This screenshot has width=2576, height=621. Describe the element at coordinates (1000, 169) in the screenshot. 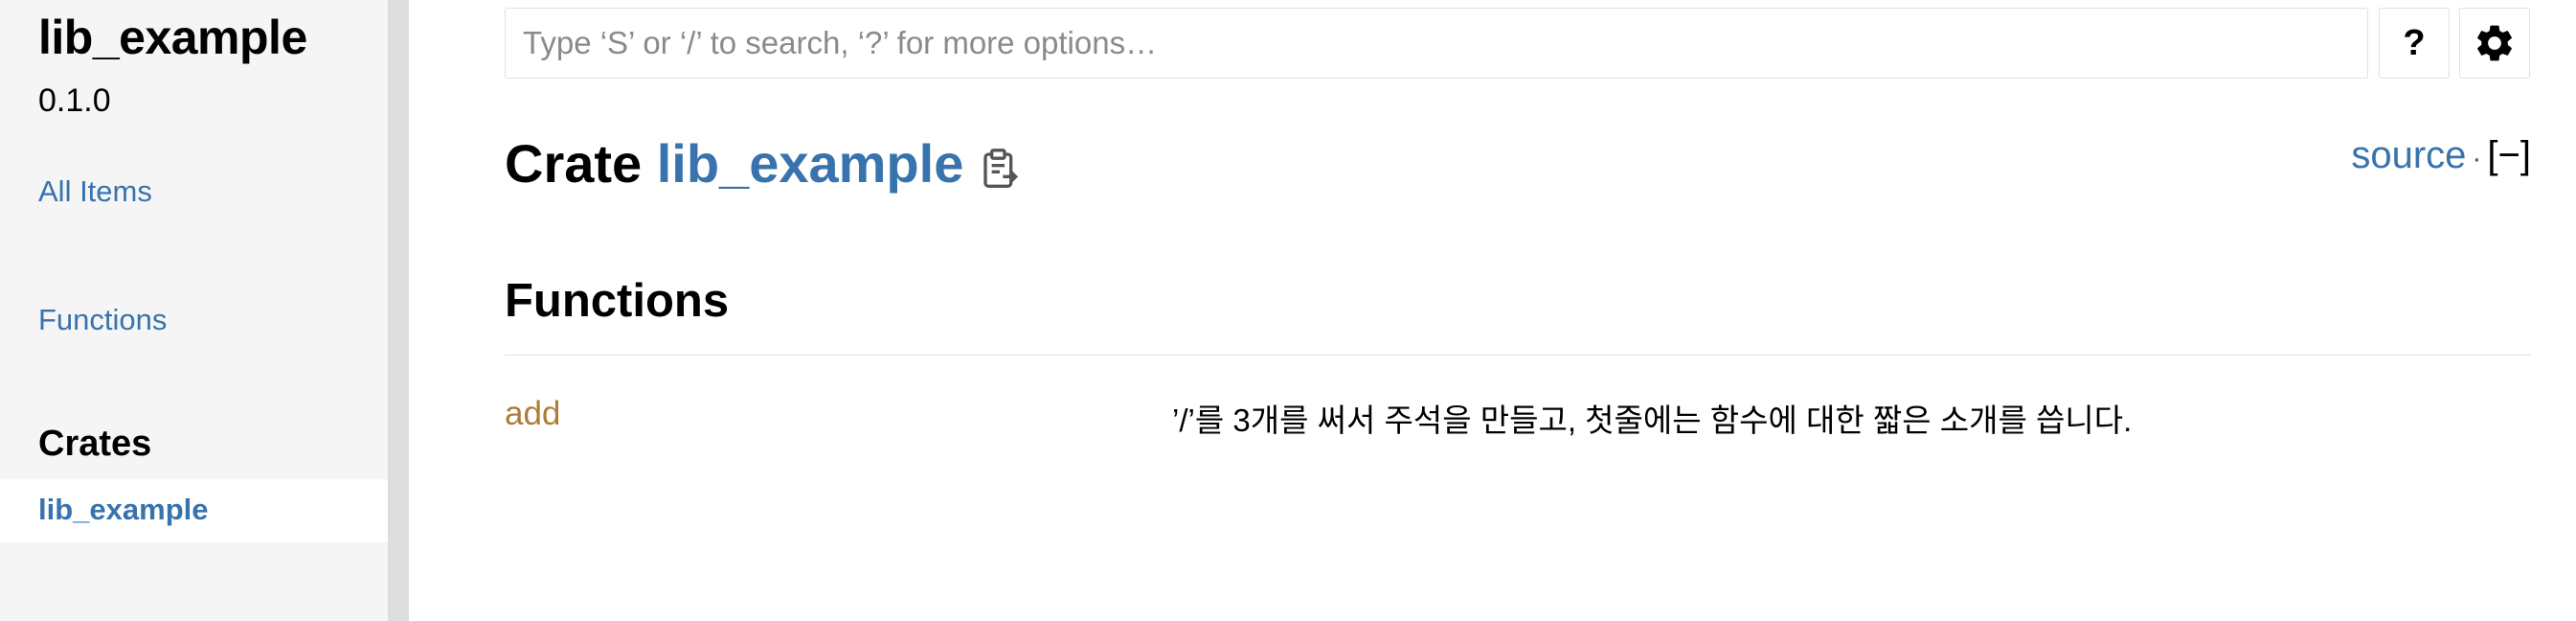

I see `clipboard-icon` at that location.